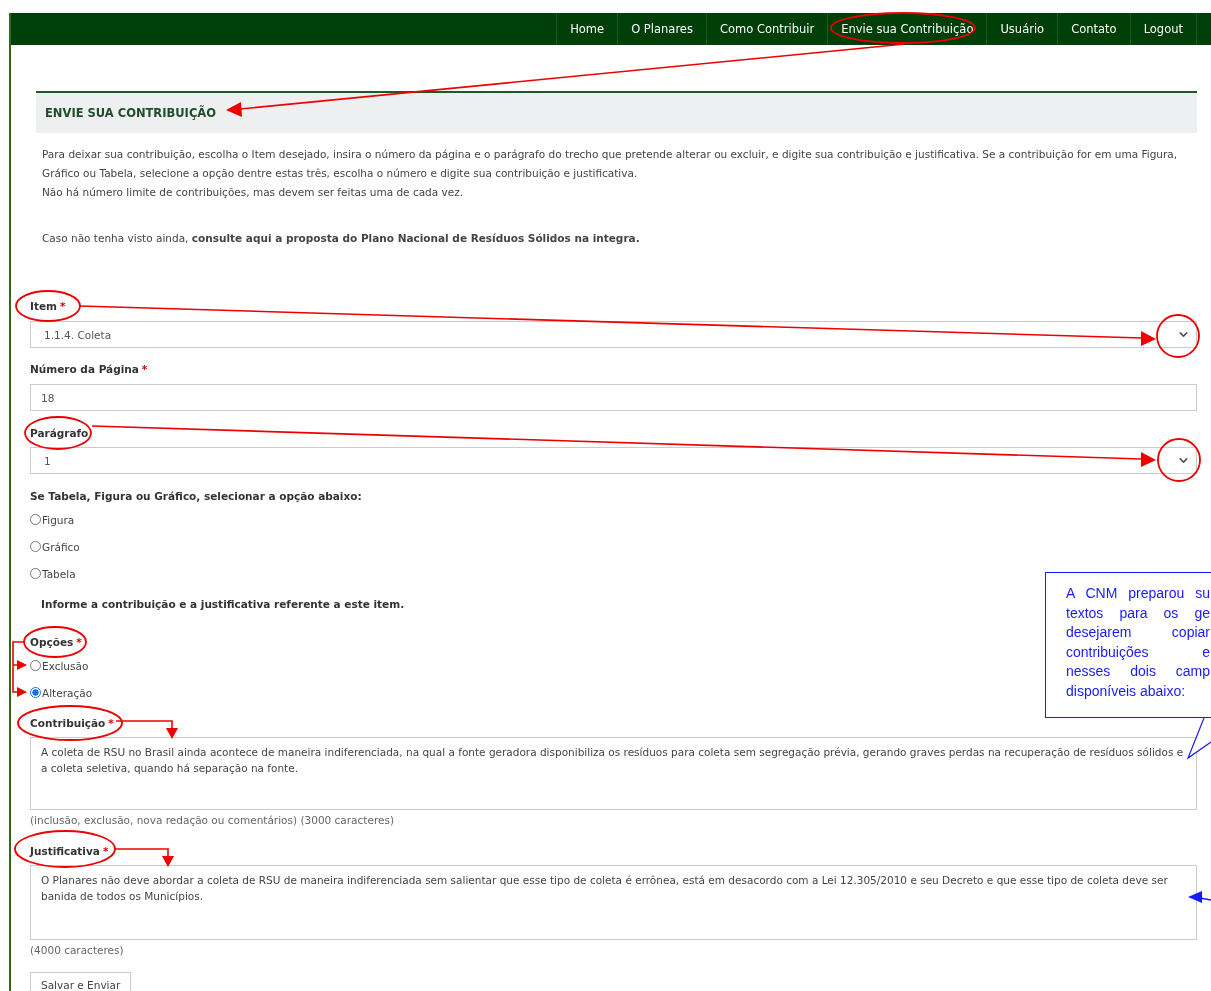 This screenshot has height=991, width=1211. Describe the element at coordinates (610, 164) in the screenshot. I see `intro-text: Para deixar sua contribuição, escolha o Item desejado, insira o número da página e o parágrafo do trecho que pretende alterar ou excluir, e digite sua contribuição e justificativa. Se a contribuição for em uma Figura, Gráfico ou Tabela, selecione a opção dentre estas três, escolha o número e digite sua contribuição e justificativa.` at that location.